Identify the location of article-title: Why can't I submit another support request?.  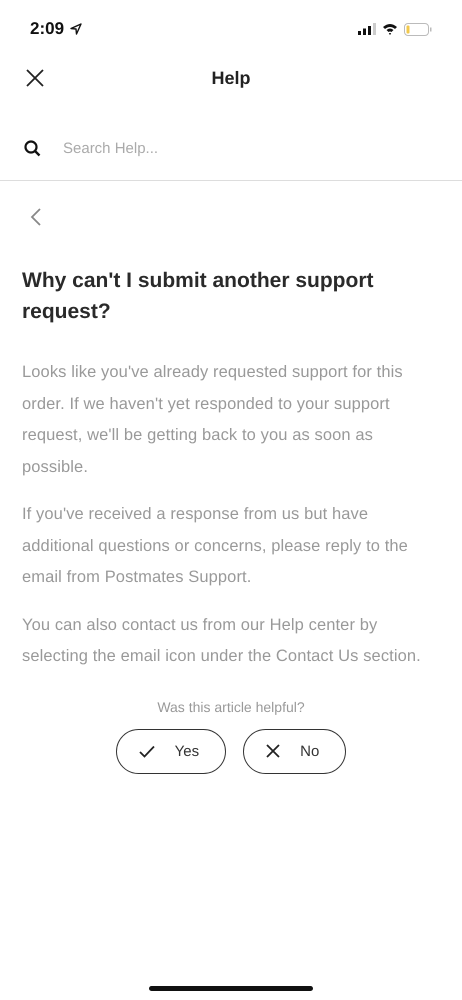
(198, 296).